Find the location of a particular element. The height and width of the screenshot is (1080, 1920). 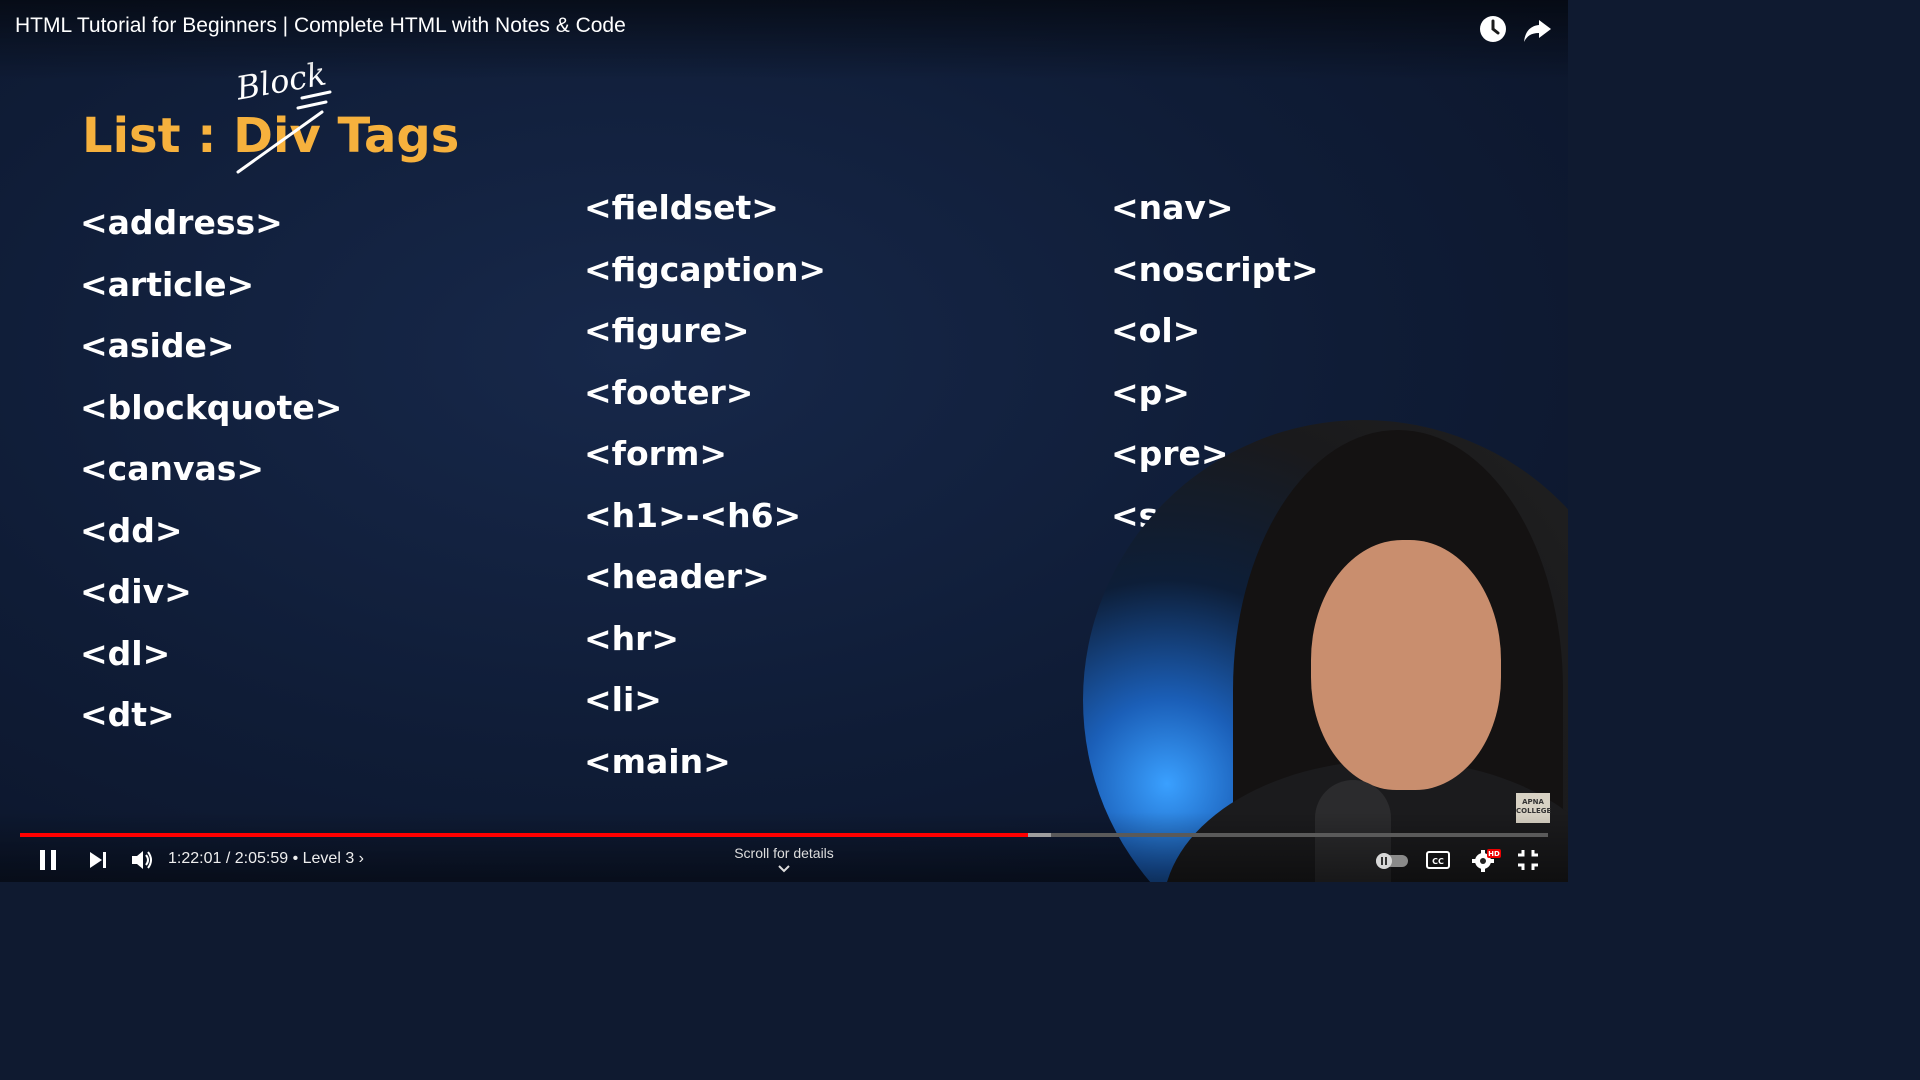

settings-icon: HD is located at coordinates (1486, 860).